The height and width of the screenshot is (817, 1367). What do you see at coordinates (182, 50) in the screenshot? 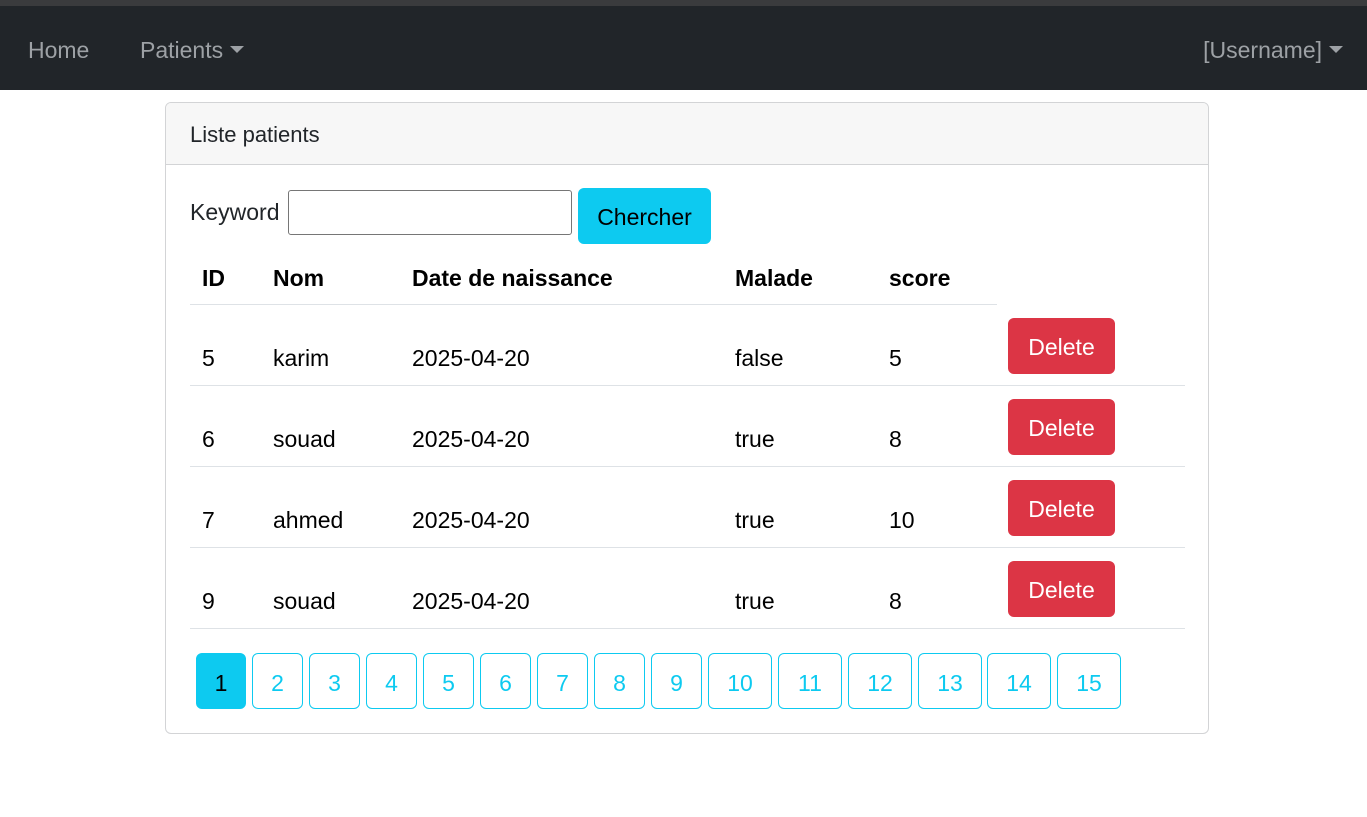
I see `nav-patients-label: Patients` at bounding box center [182, 50].